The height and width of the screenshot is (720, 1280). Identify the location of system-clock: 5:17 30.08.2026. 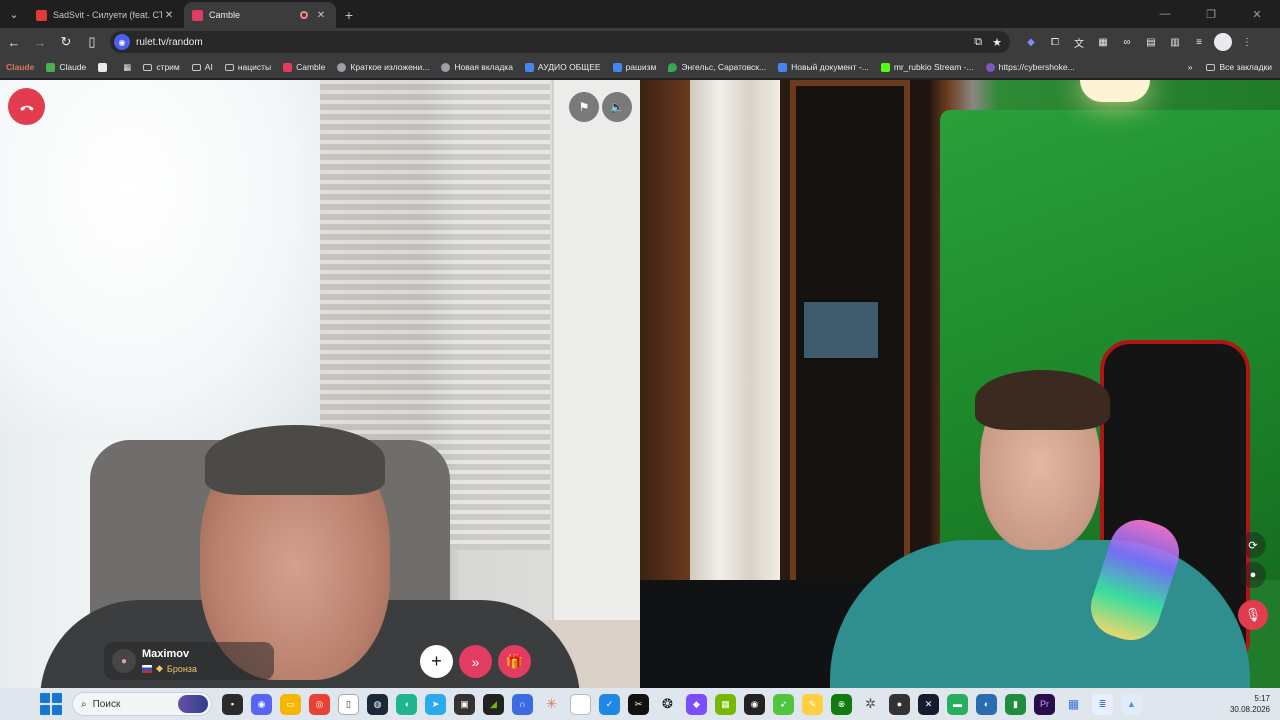
(1250, 704).